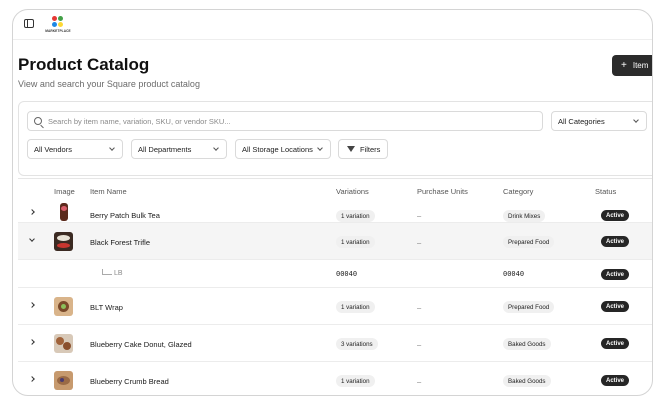 This screenshot has width=670, height=408. Describe the element at coordinates (352, 191) in the screenshot. I see `column-header: Variations` at that location.